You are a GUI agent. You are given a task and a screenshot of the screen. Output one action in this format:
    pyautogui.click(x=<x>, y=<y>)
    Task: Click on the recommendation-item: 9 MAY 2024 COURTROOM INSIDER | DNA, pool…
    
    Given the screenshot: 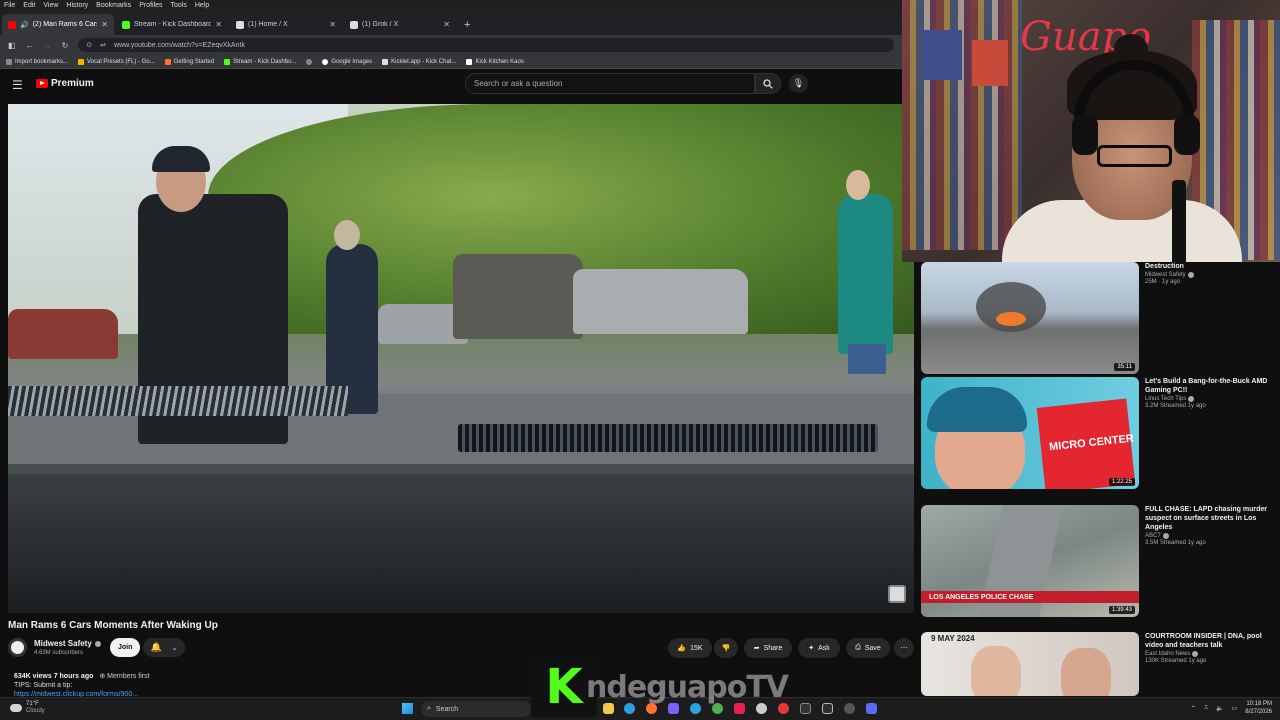 What is the action you would take?
    pyautogui.click(x=1098, y=664)
    